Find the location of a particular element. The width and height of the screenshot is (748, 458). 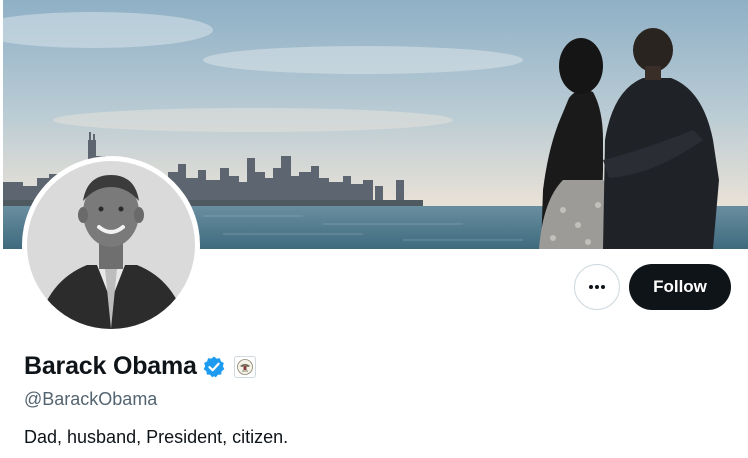

verified-badge-icon is located at coordinates (214, 367).